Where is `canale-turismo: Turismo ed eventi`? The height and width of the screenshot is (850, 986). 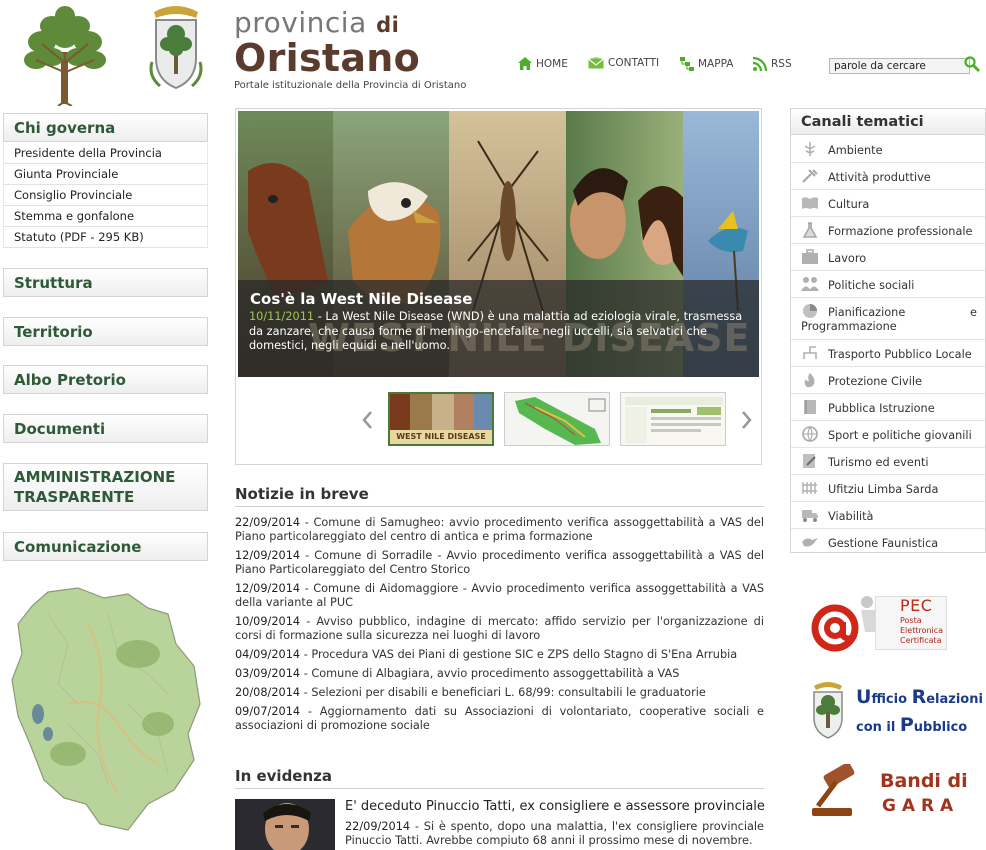
canale-turismo: Turismo ed eventi is located at coordinates (888, 461).